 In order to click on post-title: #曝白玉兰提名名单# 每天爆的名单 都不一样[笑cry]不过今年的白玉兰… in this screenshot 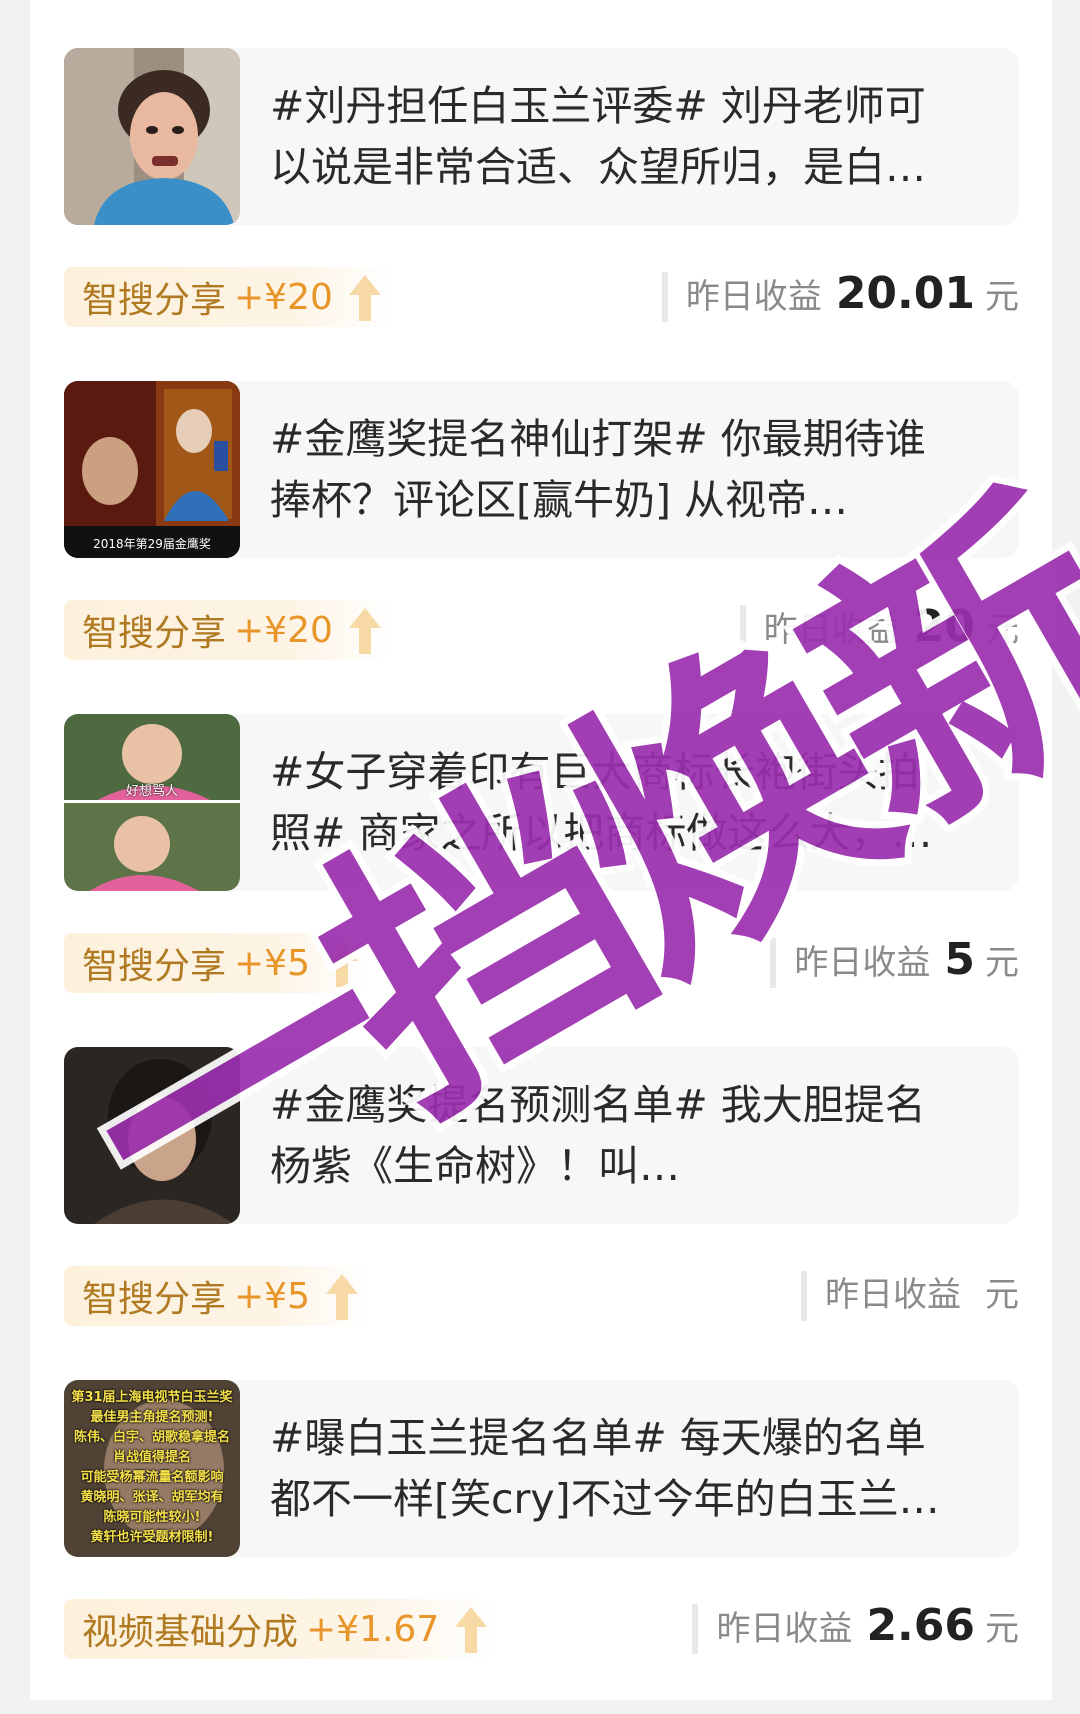, I will do `click(630, 1469)`.